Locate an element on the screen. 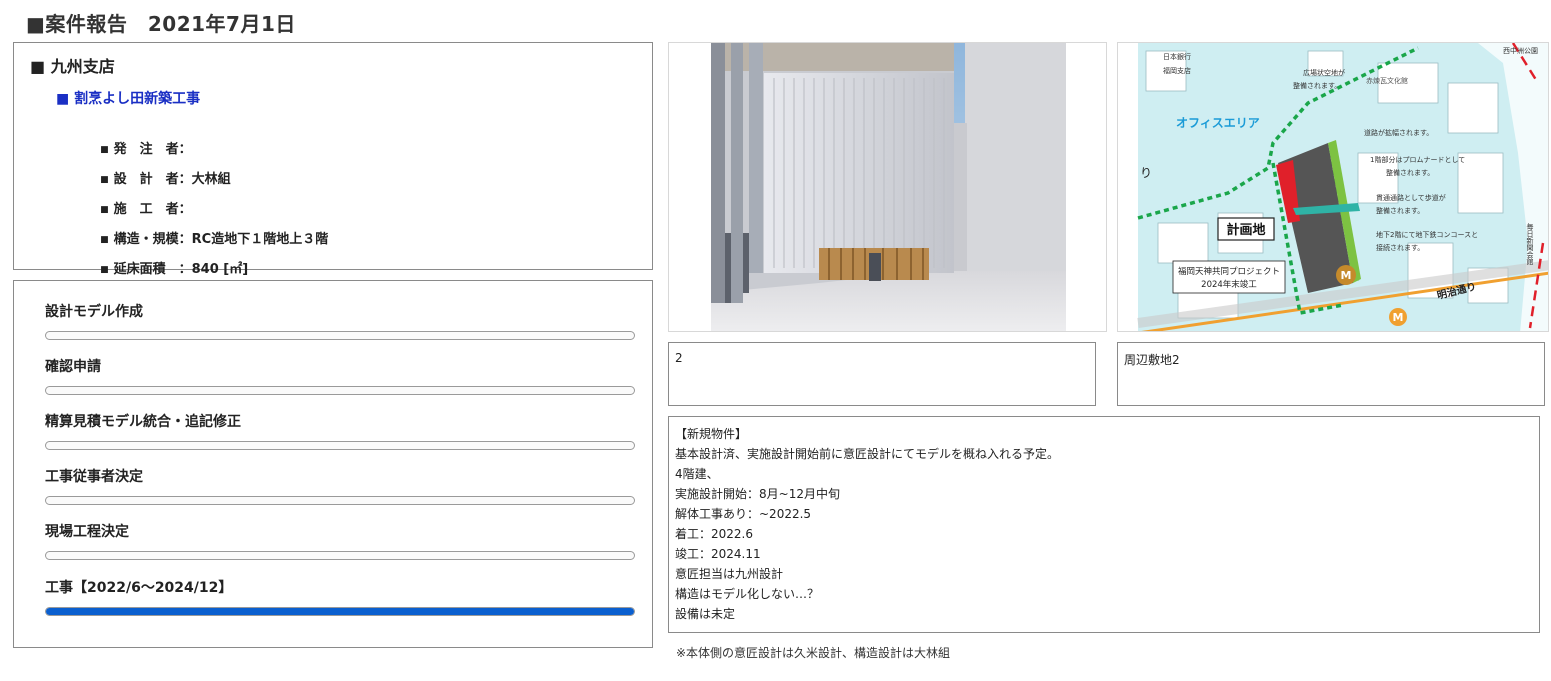 The width and height of the screenshot is (1551, 681). notes-line: 構造はモデル化しない…？ is located at coordinates (747, 594).